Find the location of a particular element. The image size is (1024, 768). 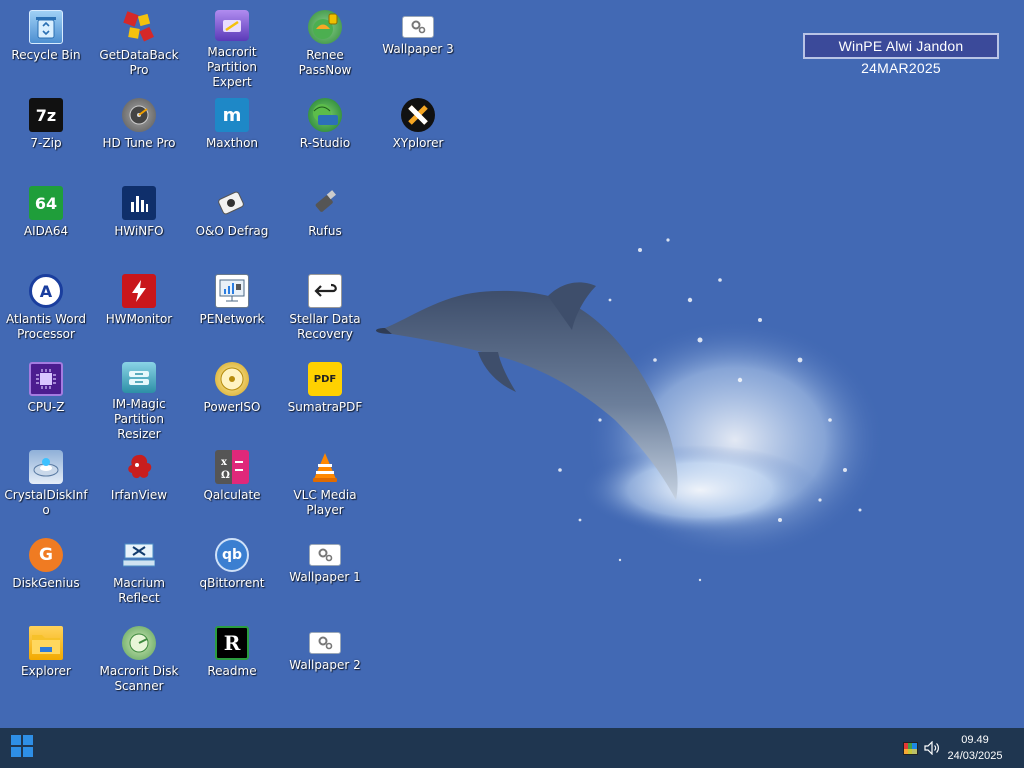

desktop-icon-qbittorrent: qb qBittorrent is located at coordinates (232, 575).